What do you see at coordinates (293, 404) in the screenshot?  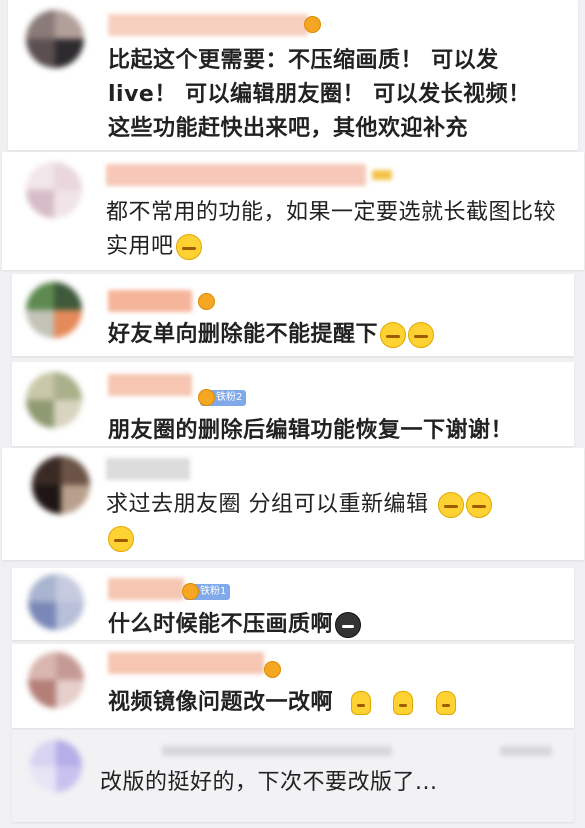 I see `comment-card: 铁粉2 朋友圈的删除后编辑功能恢复一下谢谢！` at bounding box center [293, 404].